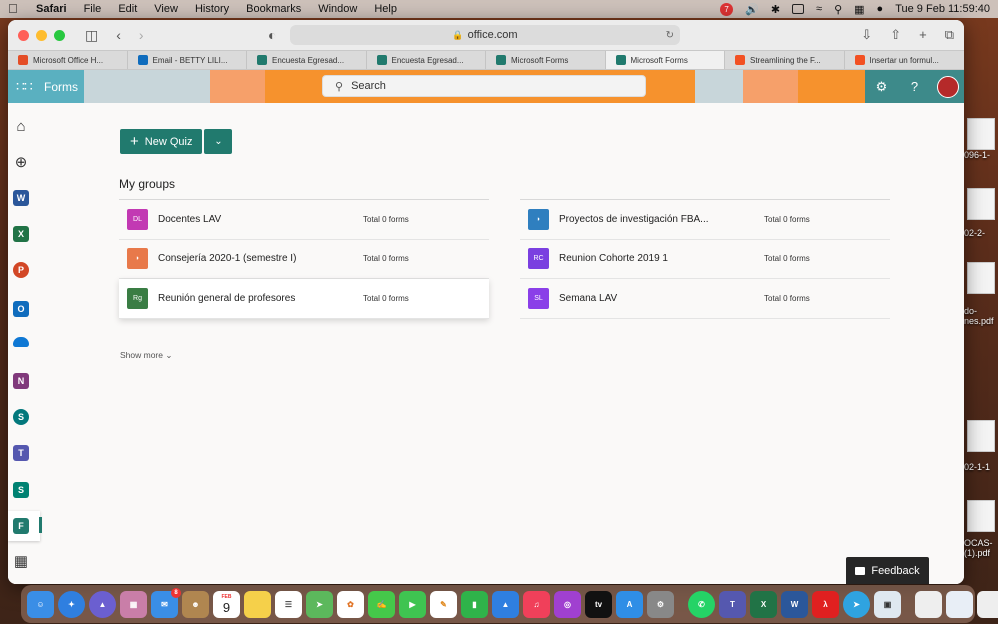 Image resolution: width=998 pixels, height=624 pixels. Describe the element at coordinates (660, 604) in the screenshot. I see `system-preferences-icon: ⚙` at that location.